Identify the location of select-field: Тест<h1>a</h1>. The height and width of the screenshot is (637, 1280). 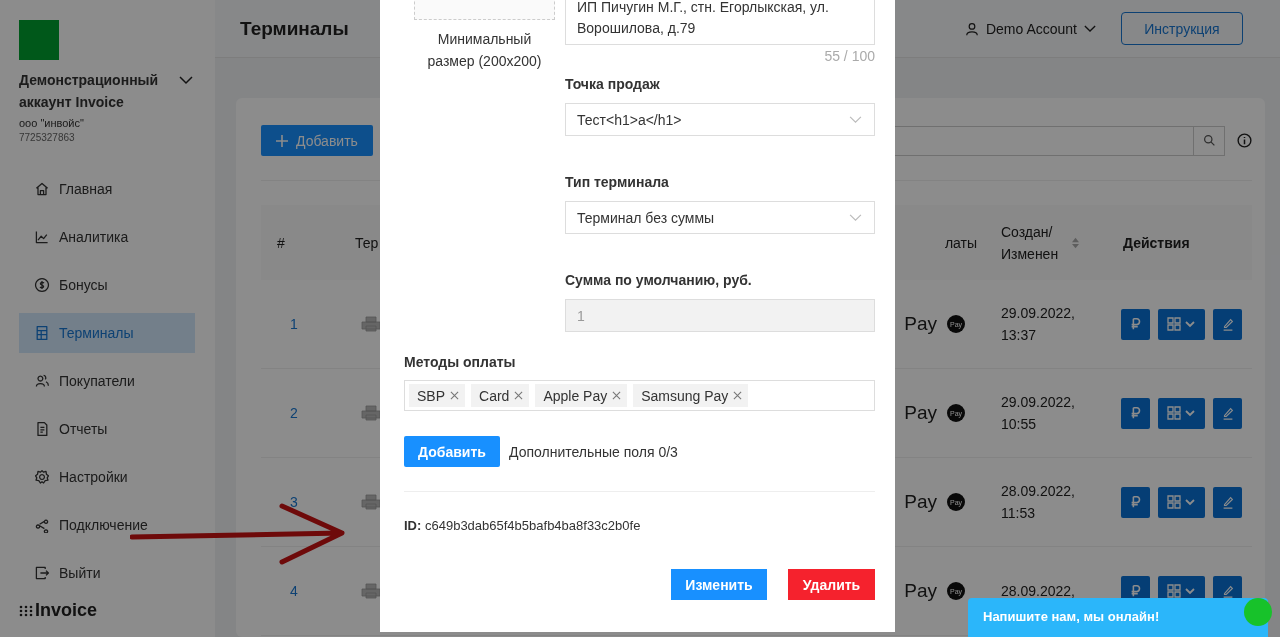
(720, 119).